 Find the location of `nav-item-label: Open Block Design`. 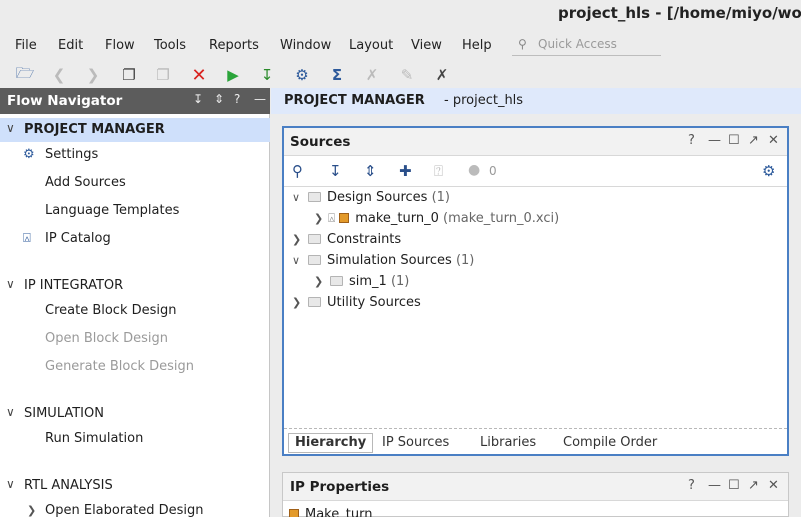

nav-item-label: Open Block Design is located at coordinates (107, 338).